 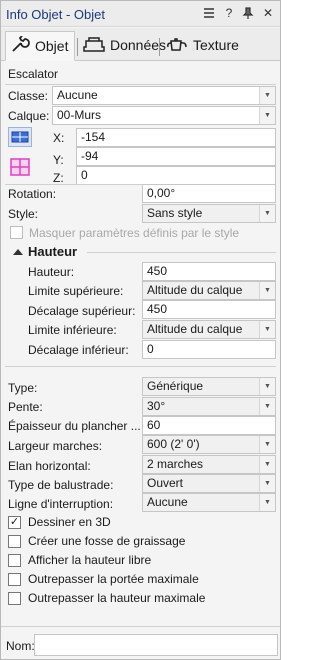 I want to click on nom-label: Nom:, so click(x=20, y=646).